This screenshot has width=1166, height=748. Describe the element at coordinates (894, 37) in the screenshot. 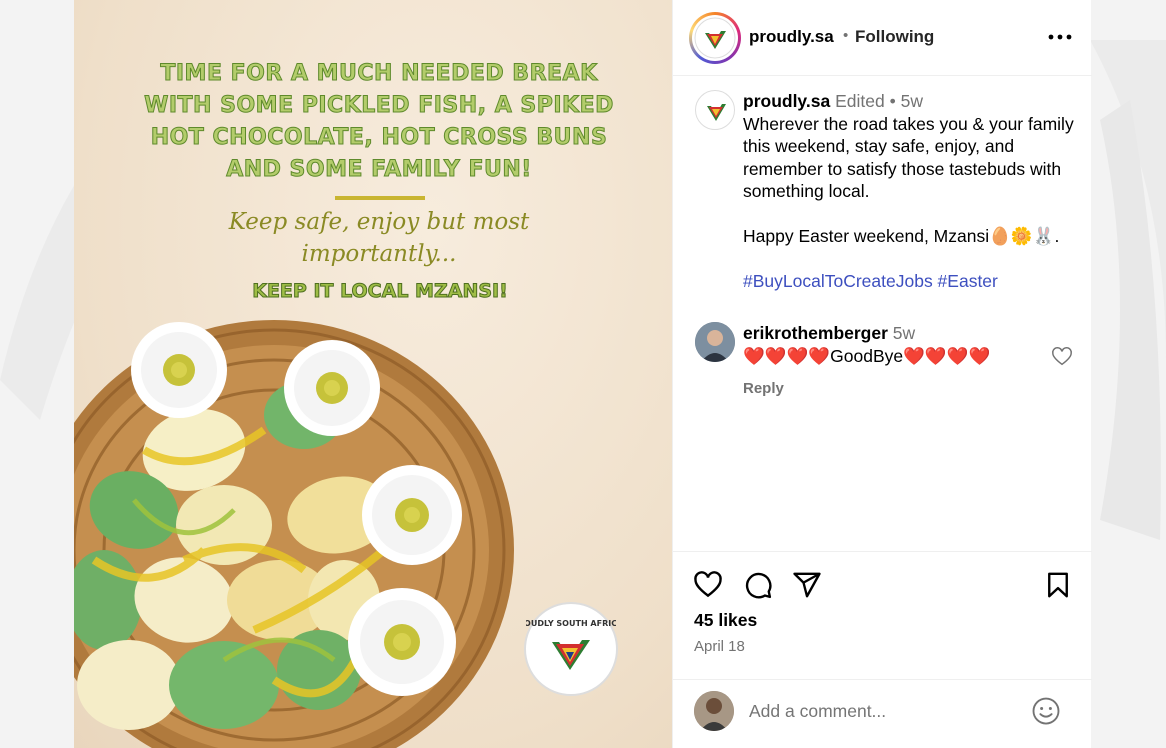

I see `following-button: Following` at that location.